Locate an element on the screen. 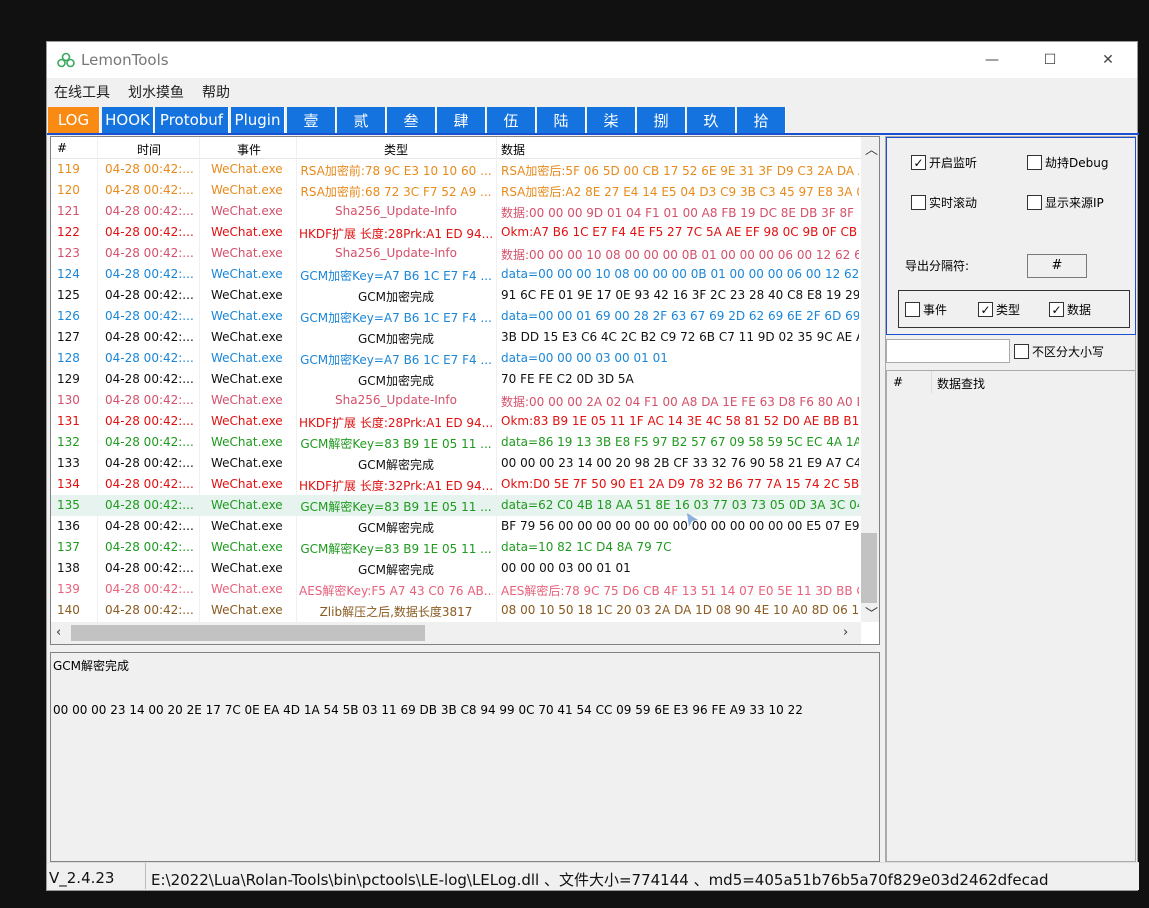  case-insensitive-checkbox: 不区分大小写 is located at coordinates (1059, 351).